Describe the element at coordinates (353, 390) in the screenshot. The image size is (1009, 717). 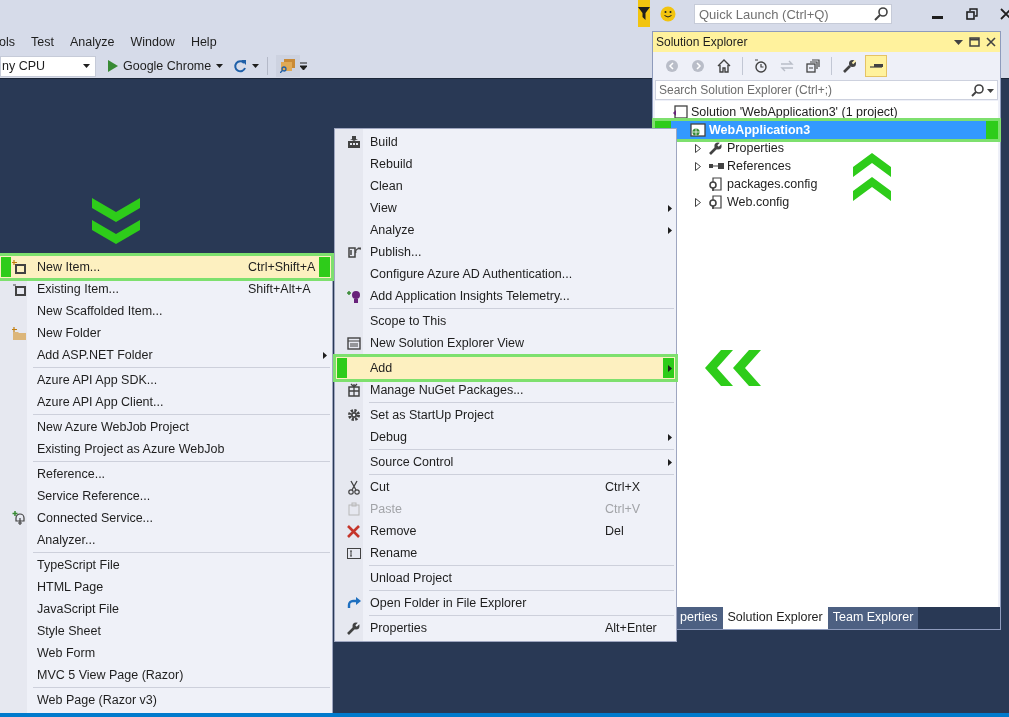
I see `package-icon` at that location.